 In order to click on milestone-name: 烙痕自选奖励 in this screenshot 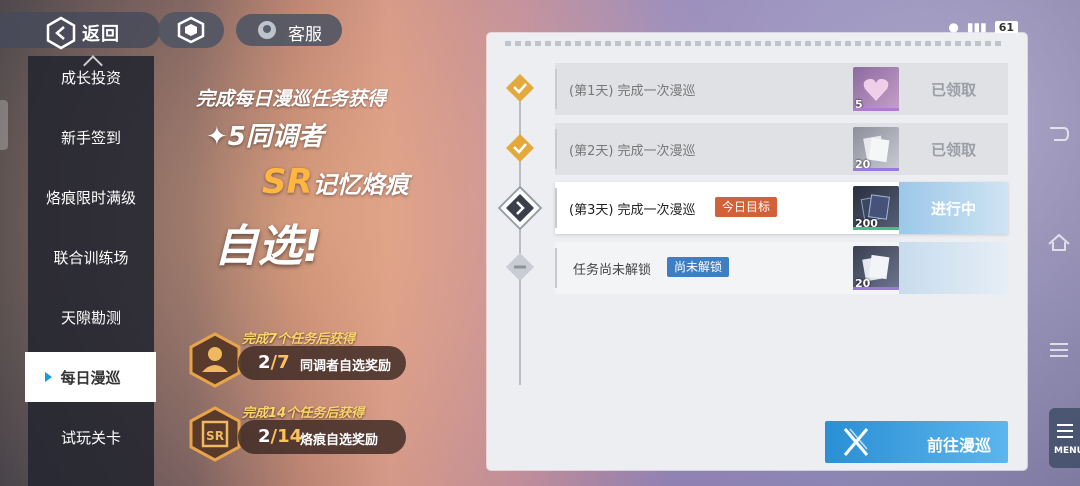, I will do `click(339, 440)`.